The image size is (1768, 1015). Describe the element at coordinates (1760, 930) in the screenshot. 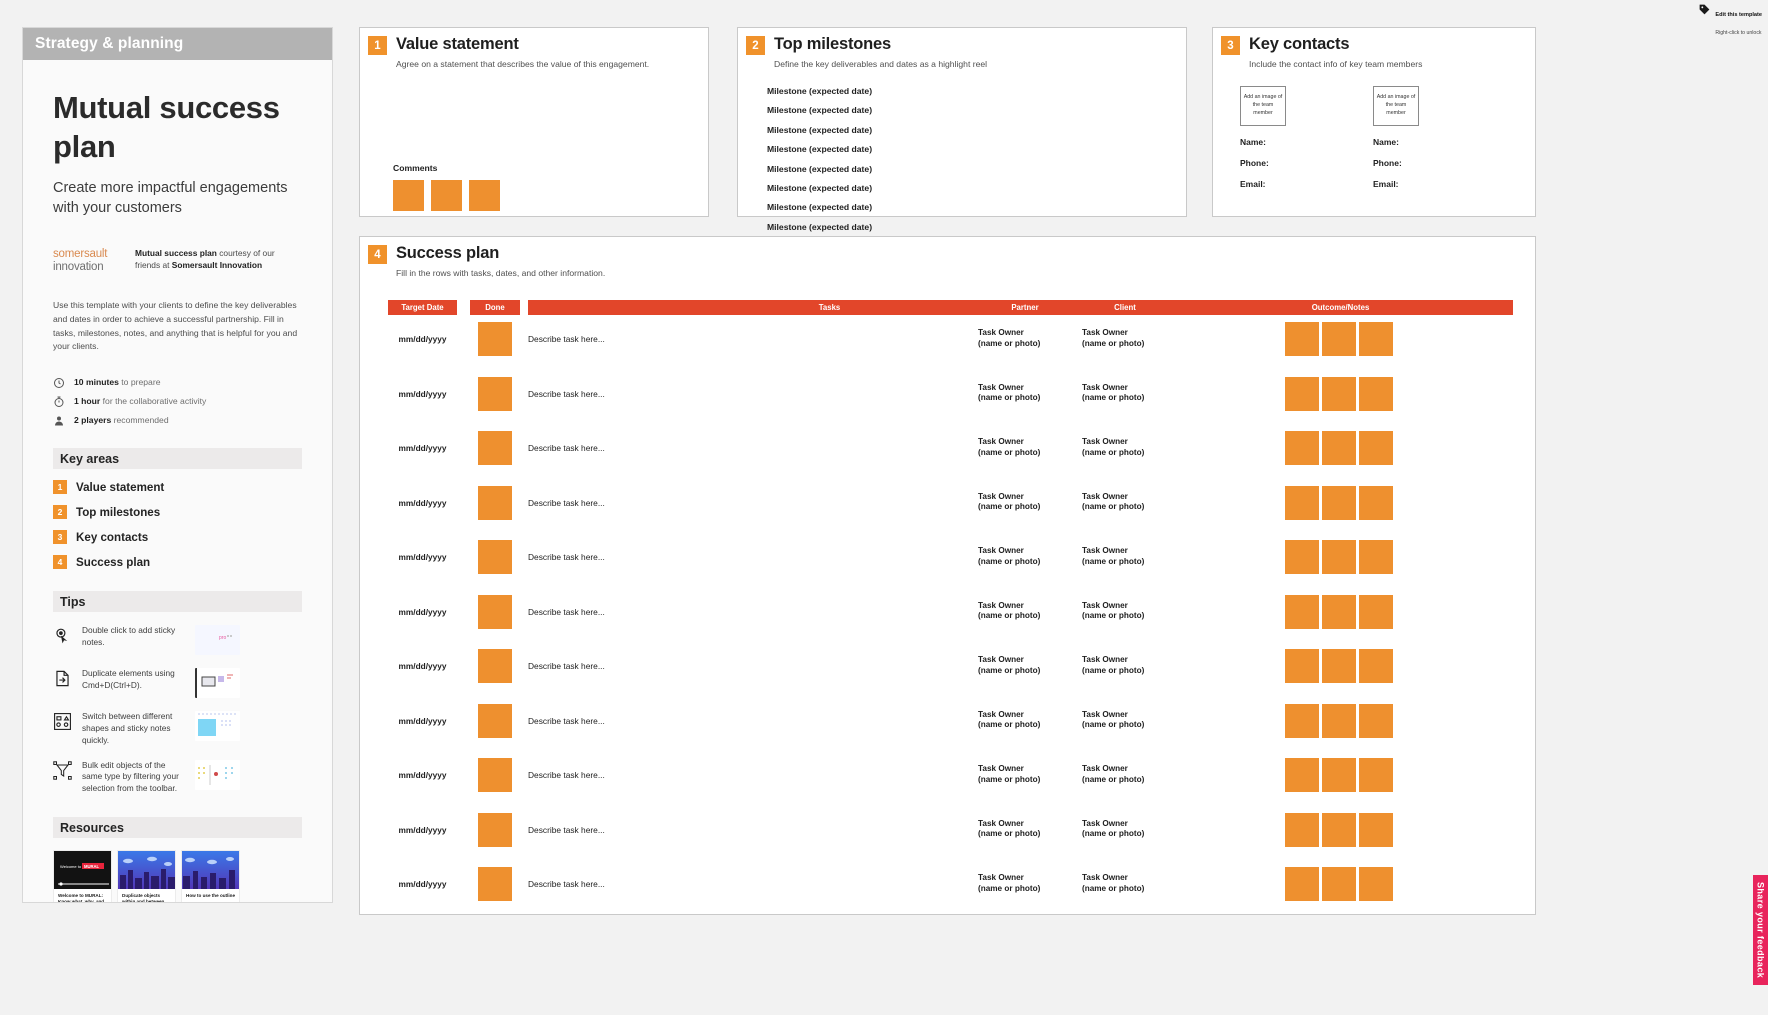

I see `share-feedback-tab: Share your feedback` at that location.